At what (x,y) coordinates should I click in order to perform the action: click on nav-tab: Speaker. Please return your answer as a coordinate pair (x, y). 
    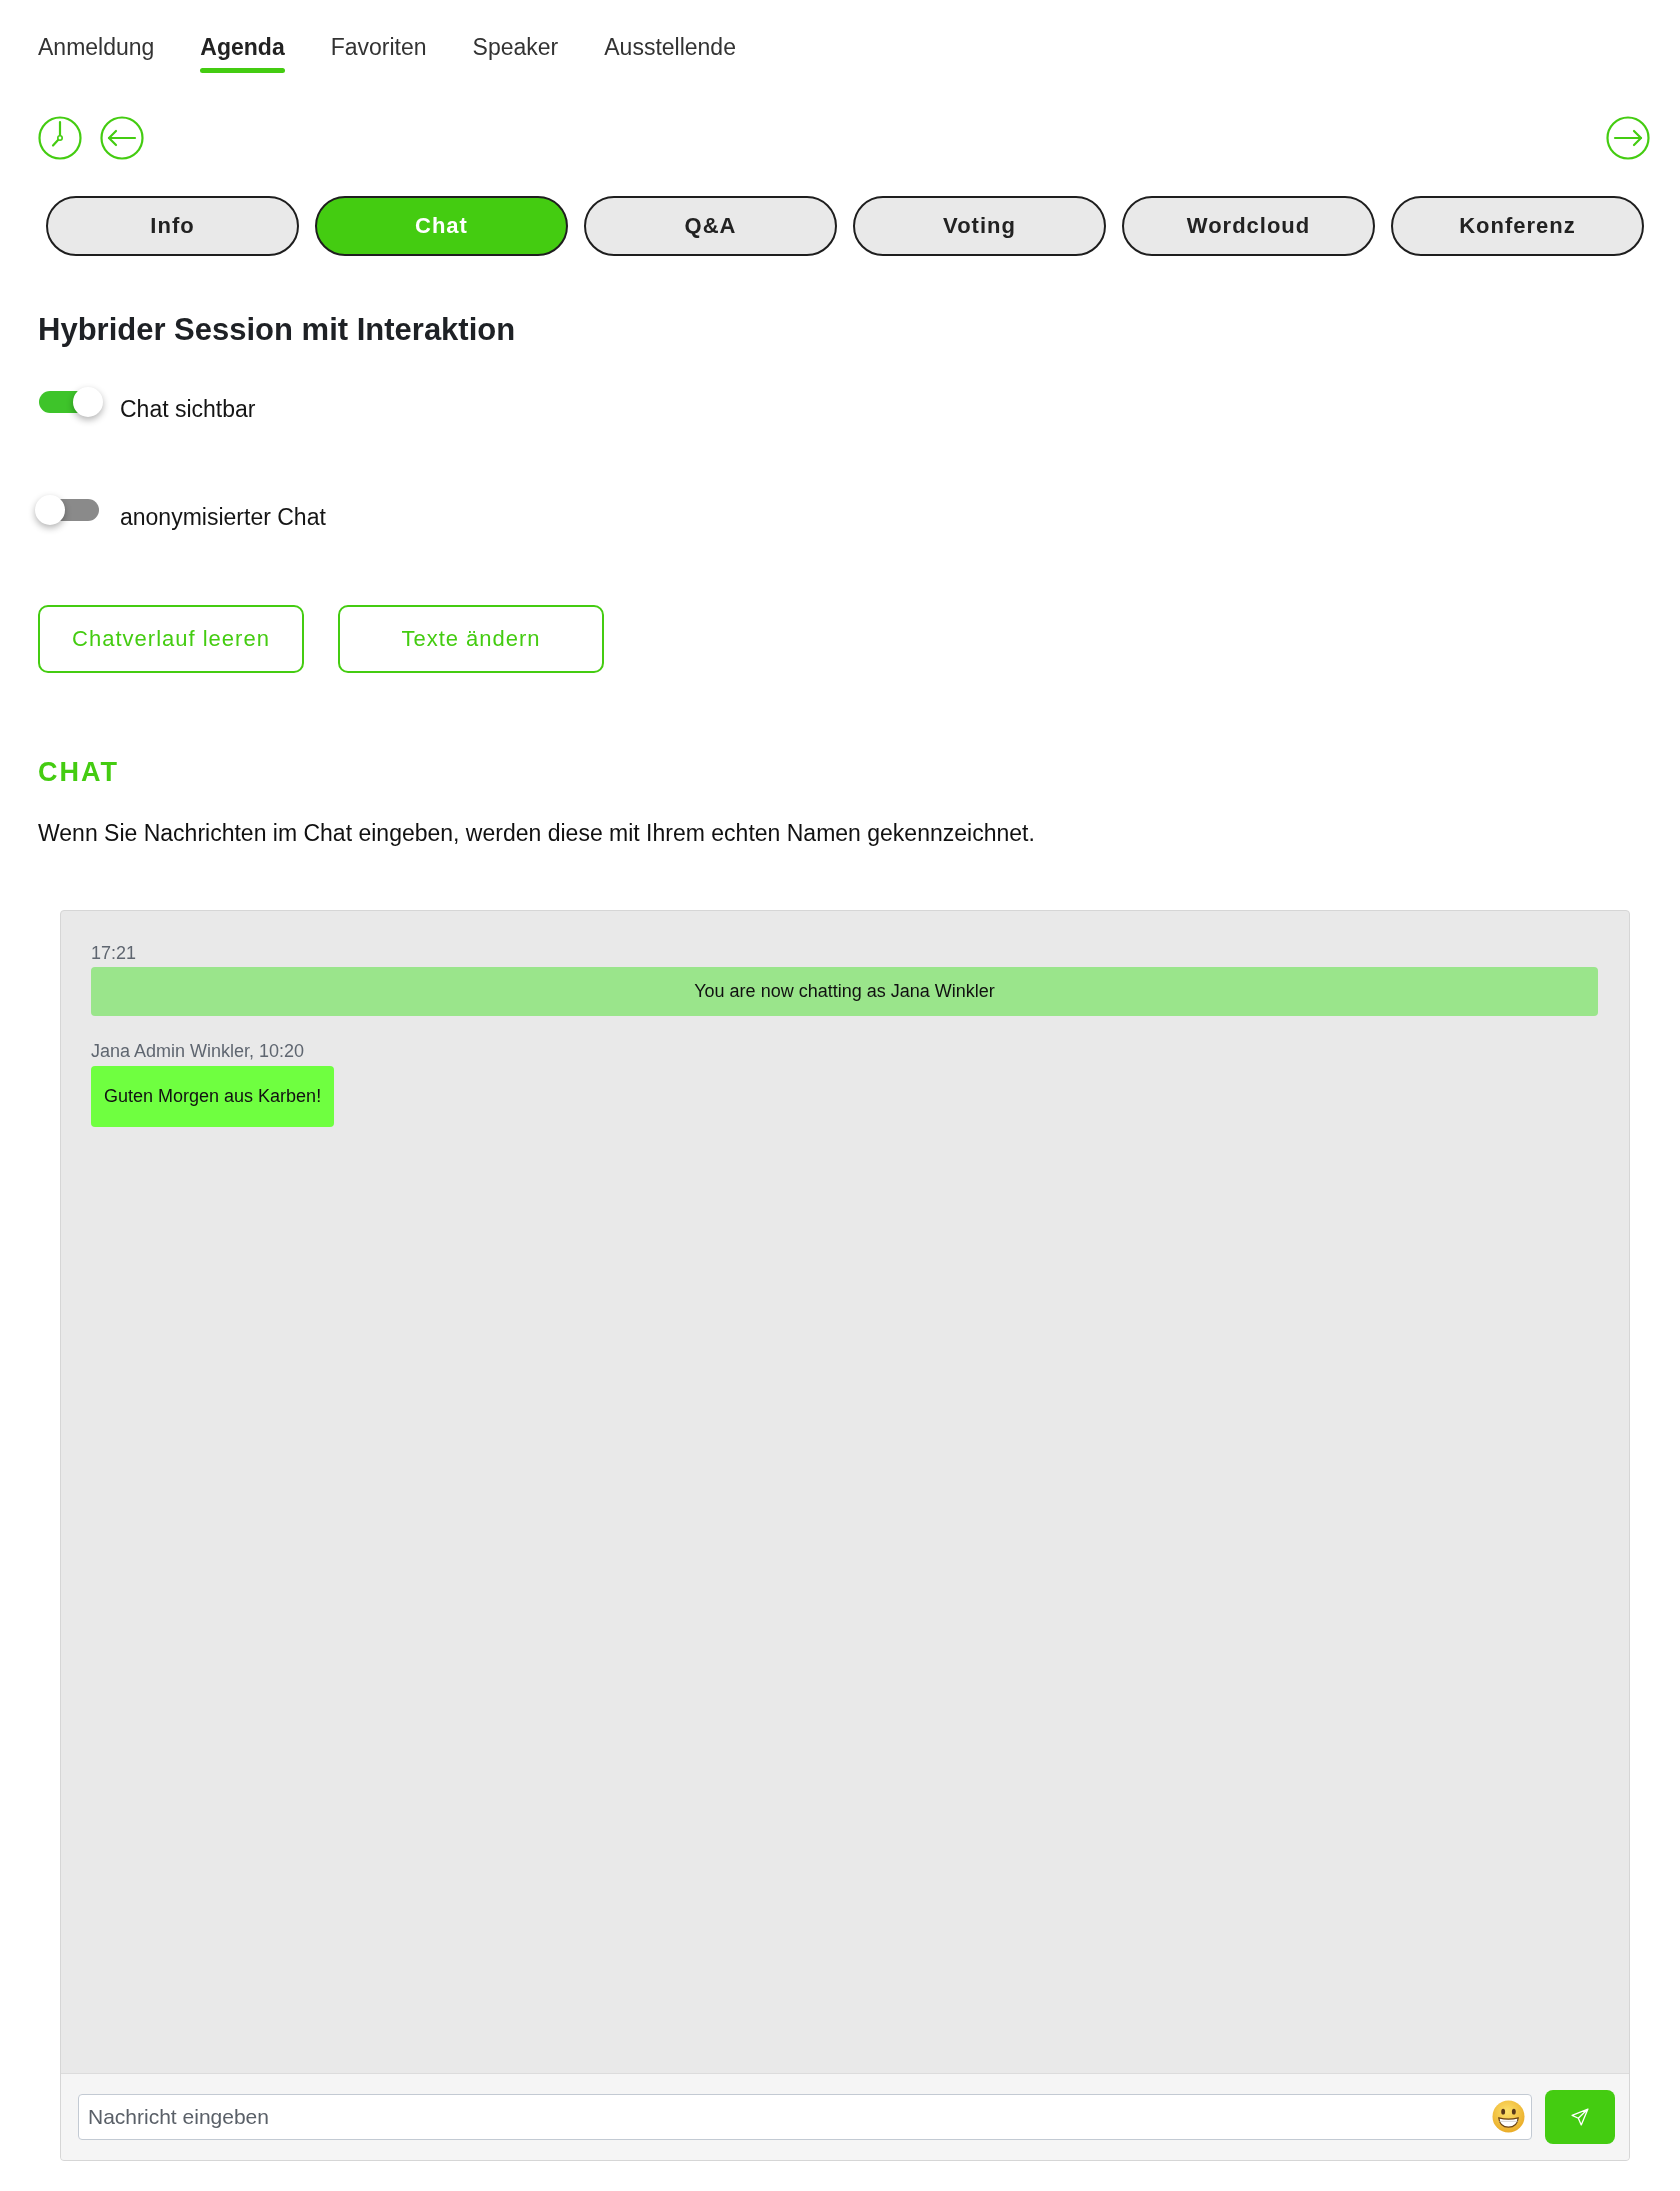
    Looking at the image, I should click on (515, 52).